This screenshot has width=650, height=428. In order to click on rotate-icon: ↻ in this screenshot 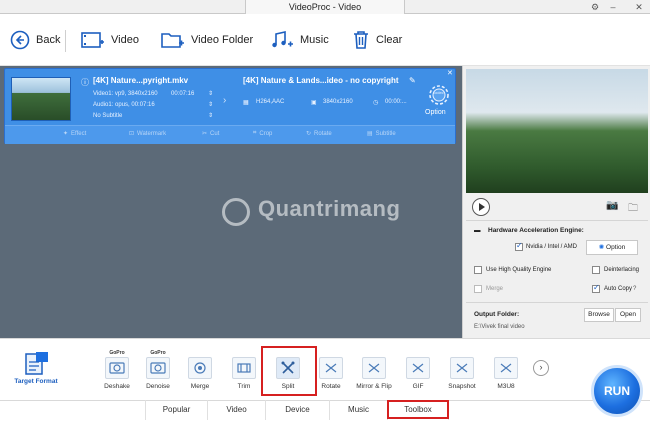, I will do `click(309, 134)`.